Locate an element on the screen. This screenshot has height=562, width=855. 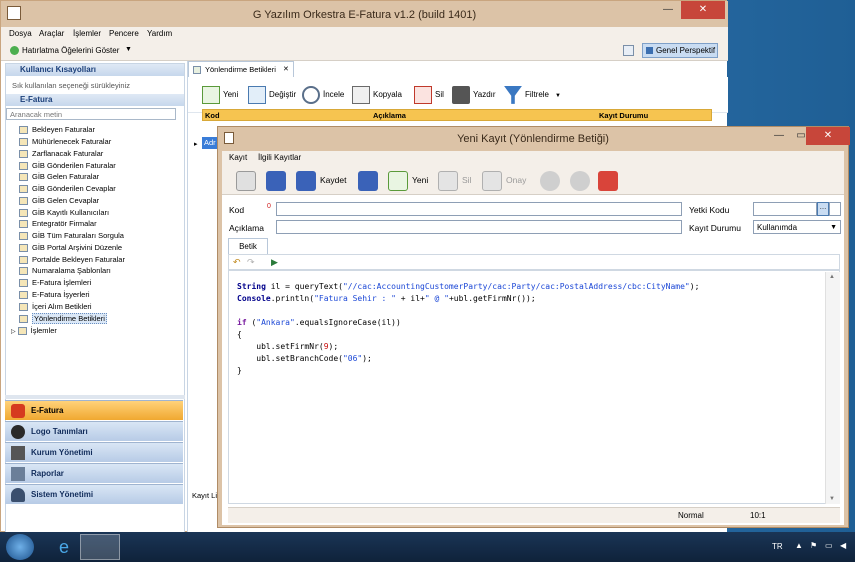
menu-araclar: Araçlar is located at coordinates (51, 33).